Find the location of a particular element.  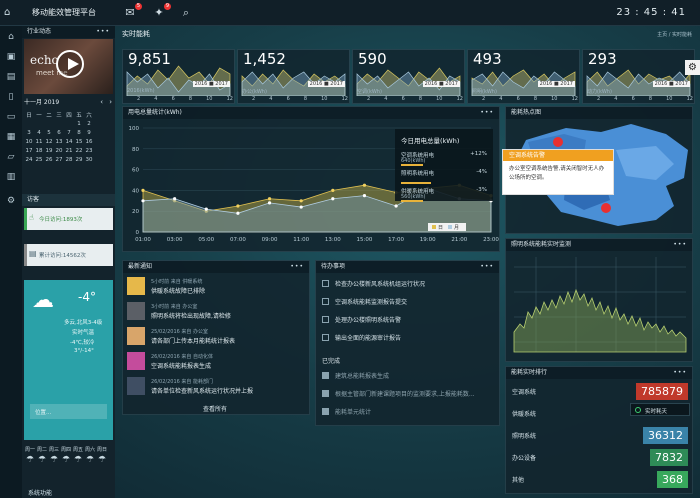

monitor-nav-icon: ▭ is located at coordinates (11, 117).